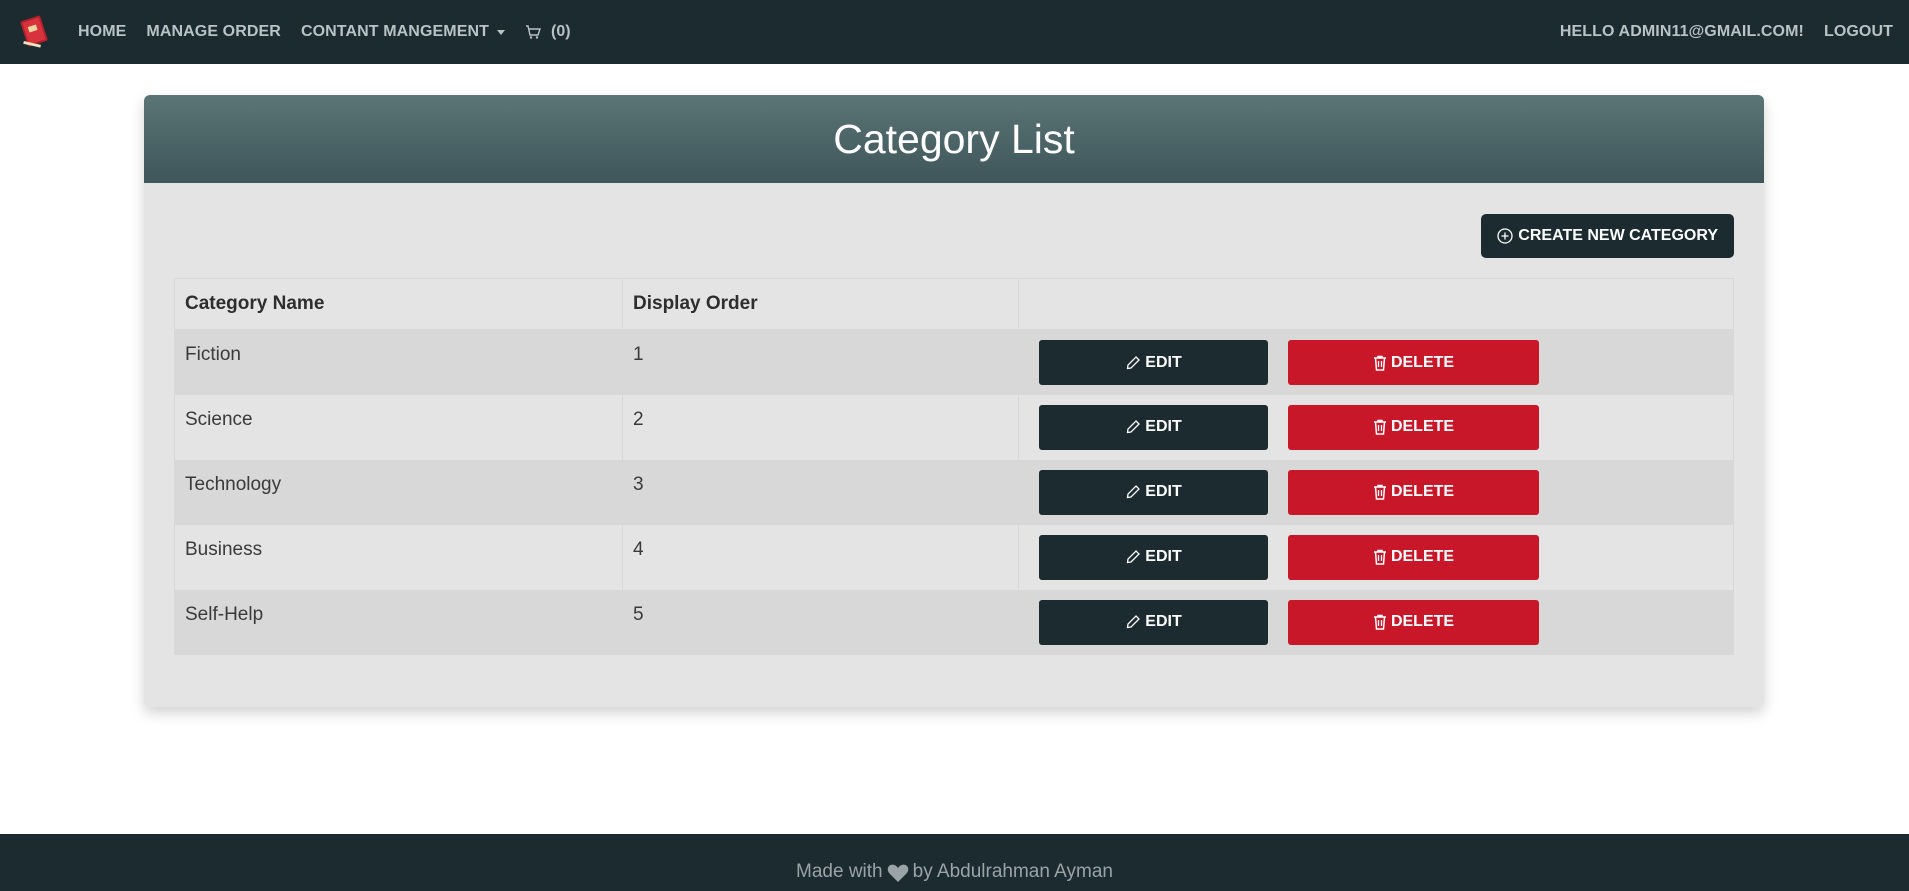  I want to click on dropdown-label: CONTANT MANGEMENT, so click(395, 31).